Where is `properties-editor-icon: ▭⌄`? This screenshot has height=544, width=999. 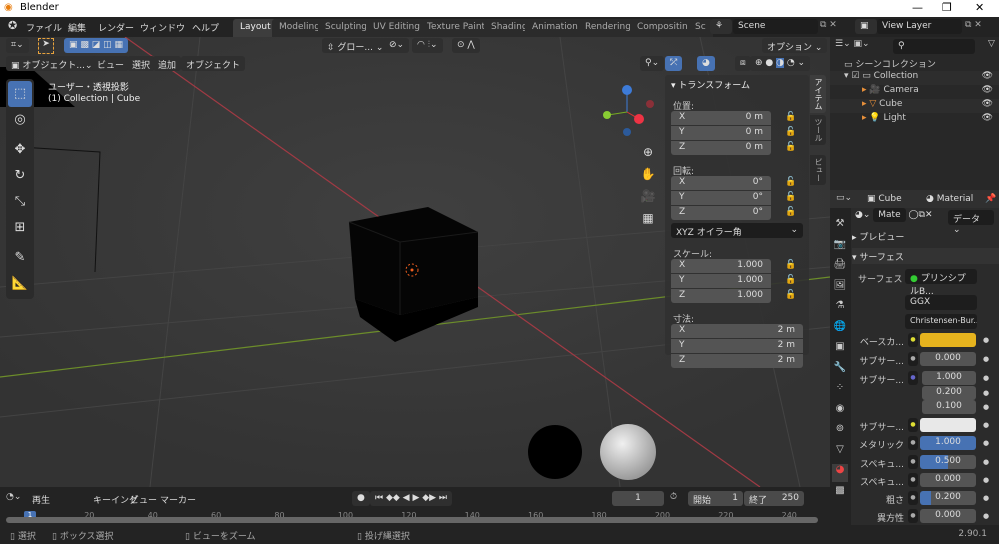 properties-editor-icon: ▭⌄ is located at coordinates (844, 198).